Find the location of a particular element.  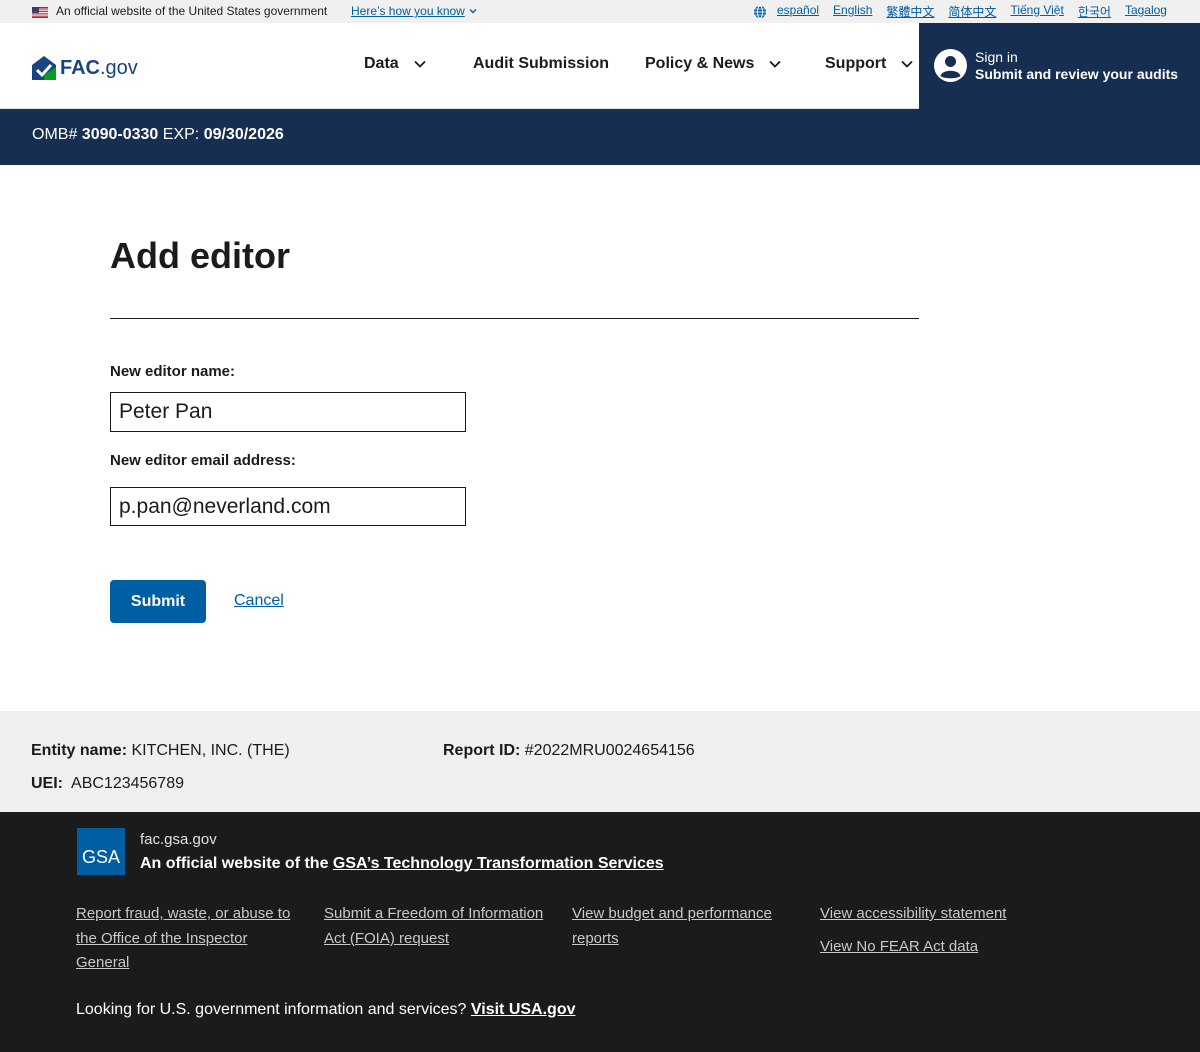

nav-data: Data is located at coordinates (395, 64).